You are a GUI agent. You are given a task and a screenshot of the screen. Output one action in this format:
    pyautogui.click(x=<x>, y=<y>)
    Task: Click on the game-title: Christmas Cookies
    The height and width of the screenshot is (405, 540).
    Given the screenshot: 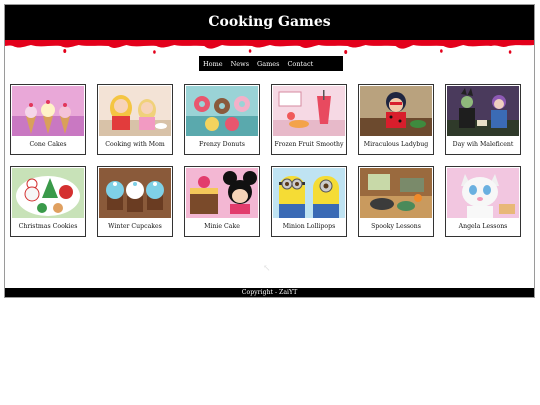 What is the action you would take?
    pyautogui.click(x=48, y=226)
    